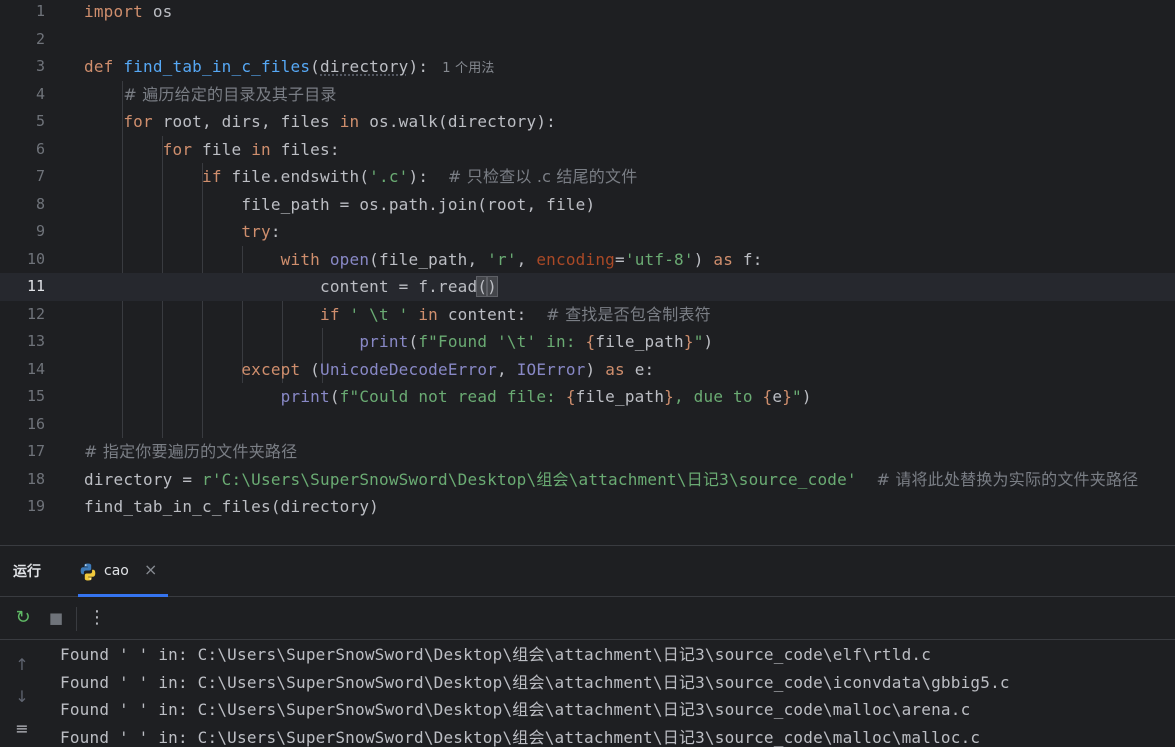 Image resolution: width=1175 pixels, height=747 pixels. I want to click on run-panel-title: 运行, so click(27, 572).